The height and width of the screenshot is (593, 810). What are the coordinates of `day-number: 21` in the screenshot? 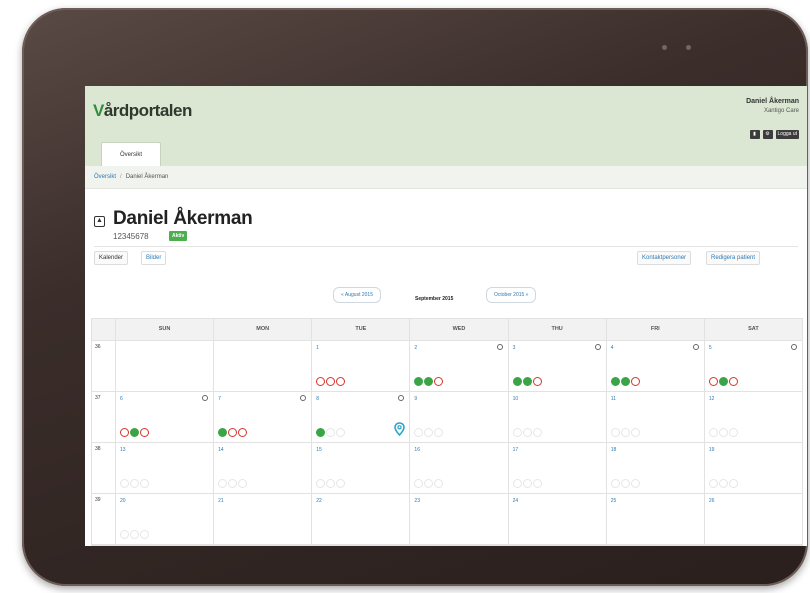 It's located at (221, 501).